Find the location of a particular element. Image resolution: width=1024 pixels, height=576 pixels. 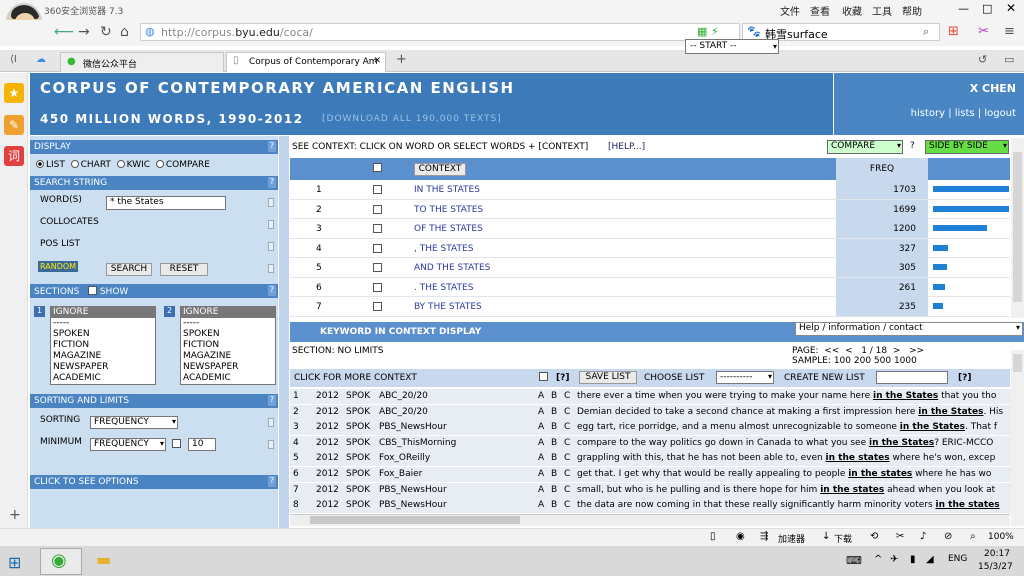

favorites-star-icon: ★ is located at coordinates (14, 93).